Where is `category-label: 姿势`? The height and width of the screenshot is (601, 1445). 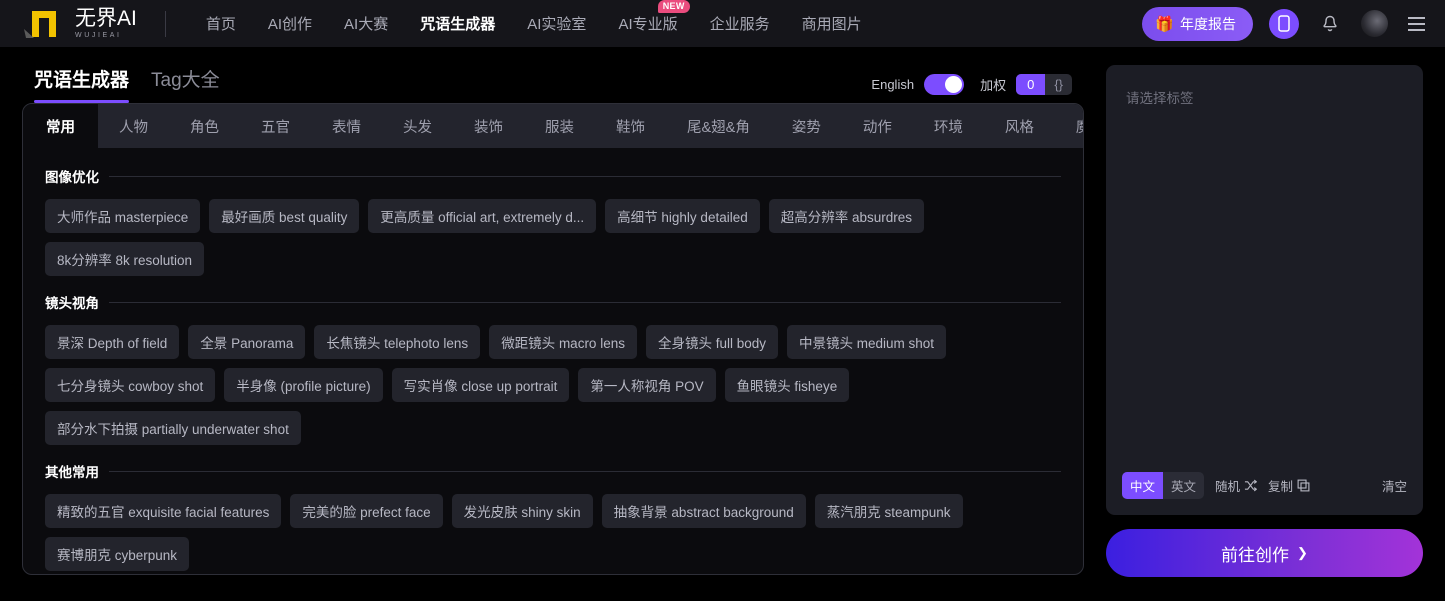
category-label: 姿势 is located at coordinates (806, 127).